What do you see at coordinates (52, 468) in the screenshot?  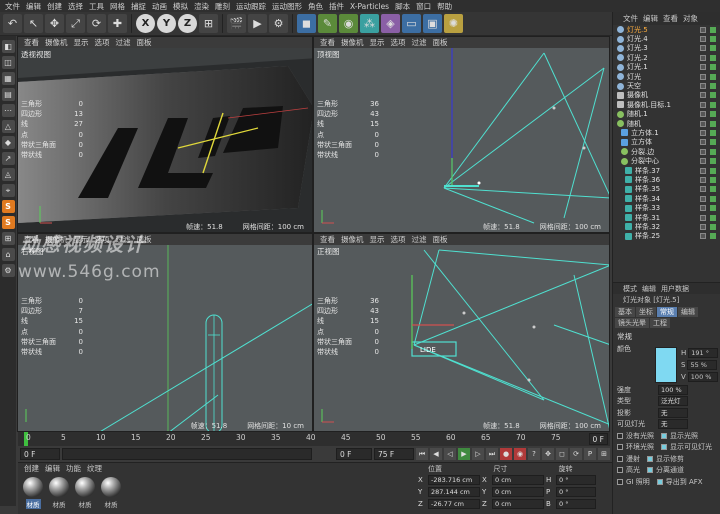 I see `material-menu-item: 编辑` at bounding box center [52, 468].